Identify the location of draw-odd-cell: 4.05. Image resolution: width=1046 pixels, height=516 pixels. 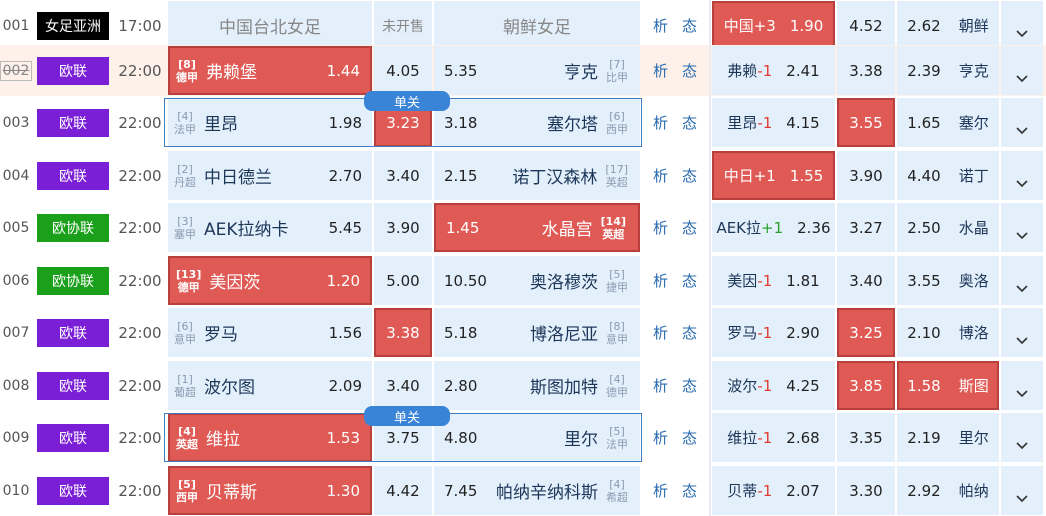
(403, 70).